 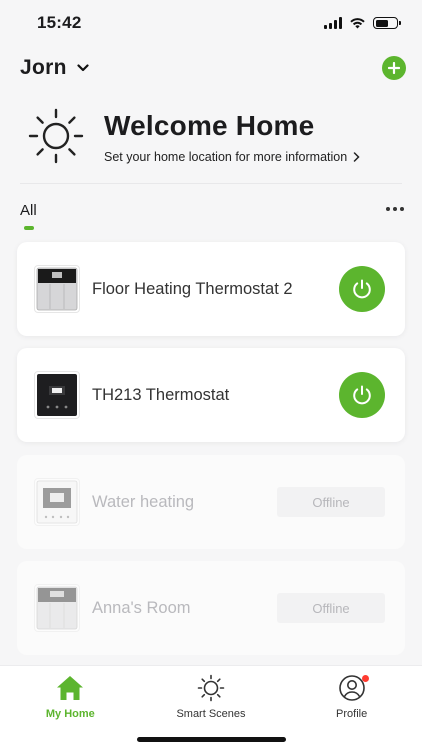 I want to click on device-name: TH213 Thermostat, so click(x=161, y=394).